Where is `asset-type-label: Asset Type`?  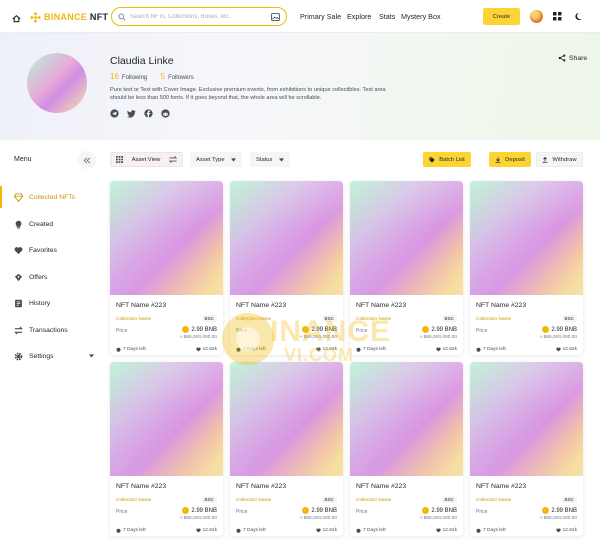
asset-type-label: Asset Type is located at coordinates (210, 159).